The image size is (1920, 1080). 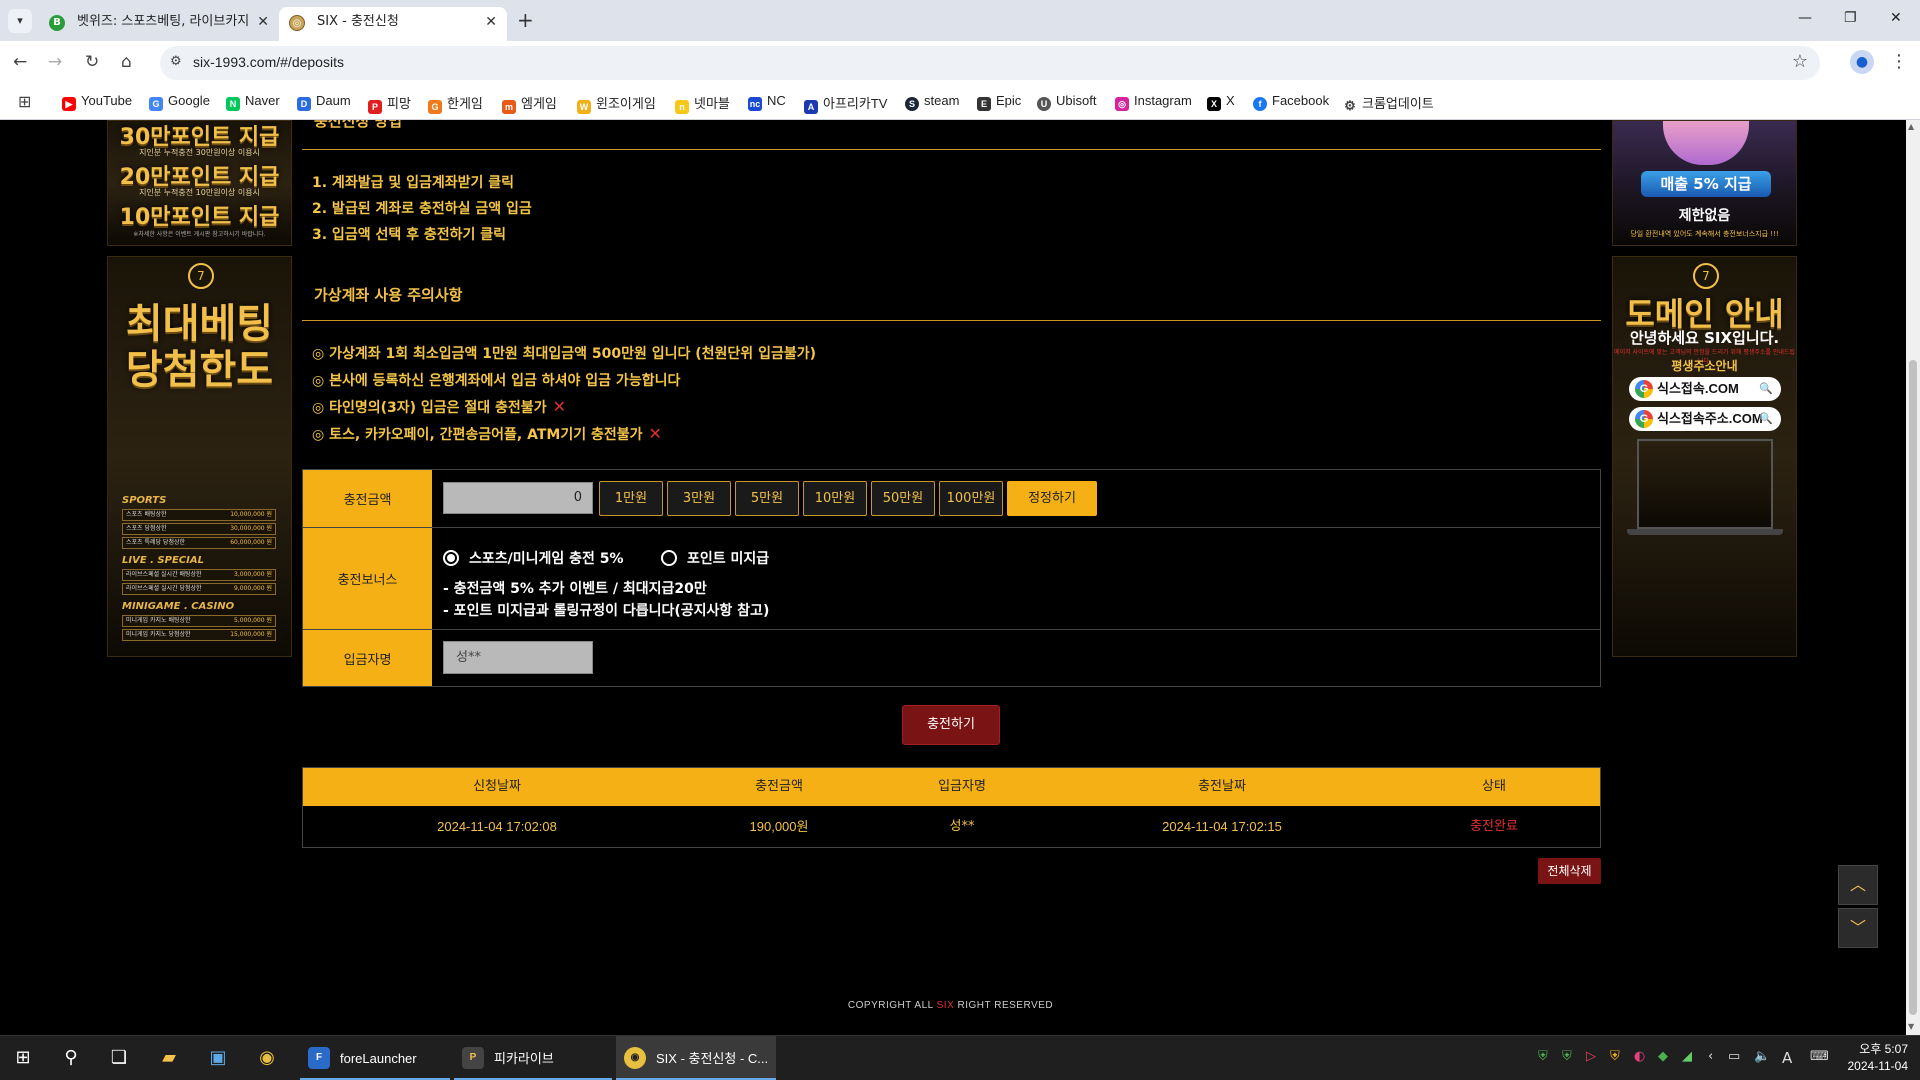 I want to click on bookmark-winjoy: W 윈조이게임, so click(x=616, y=103).